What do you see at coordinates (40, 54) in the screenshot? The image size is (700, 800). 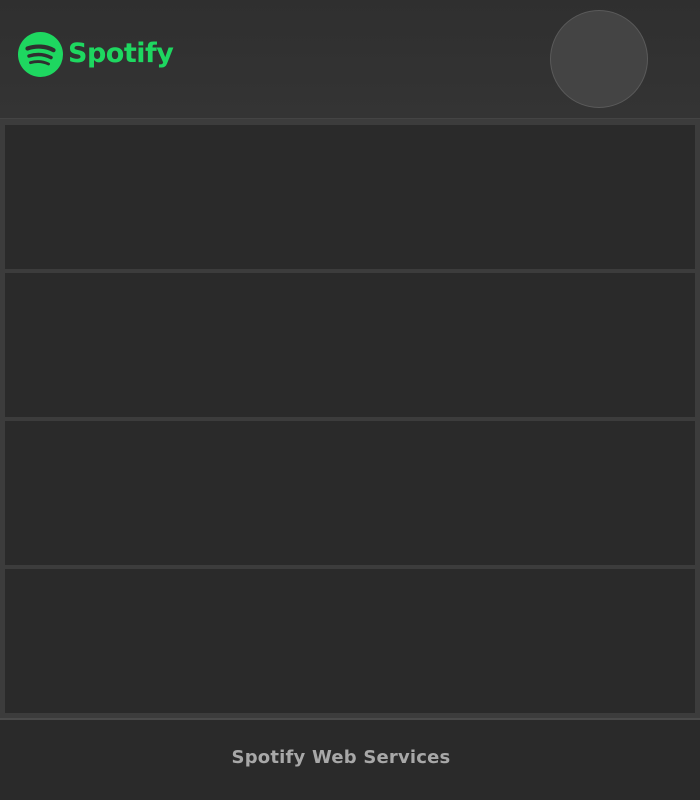 I see `spotify-logo-icon` at bounding box center [40, 54].